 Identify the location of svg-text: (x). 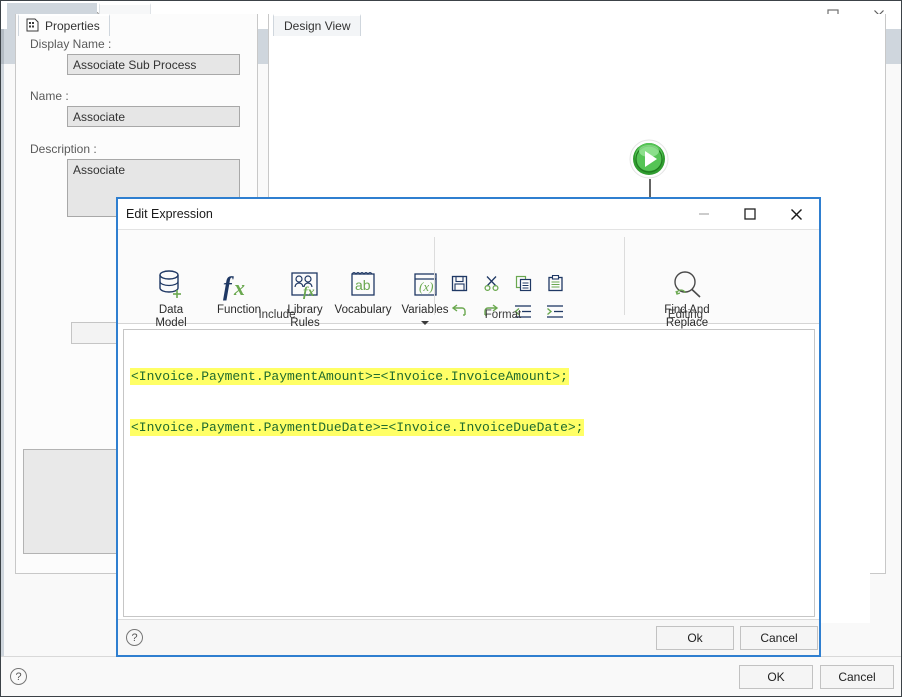
(426, 286).